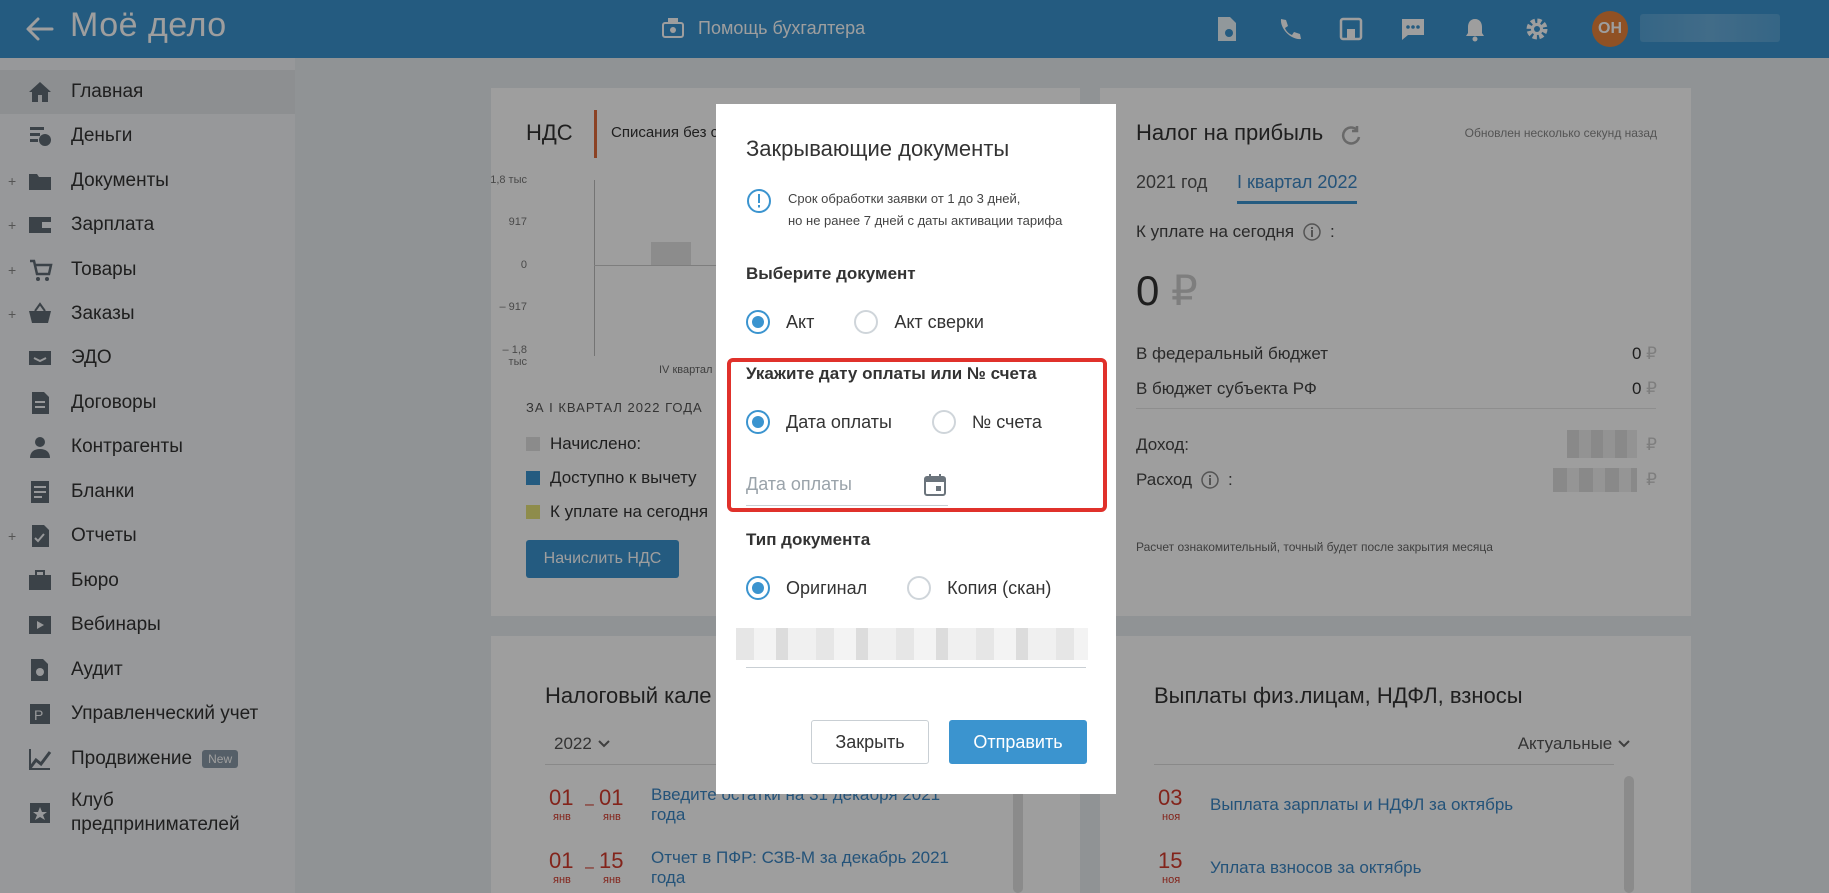  Describe the element at coordinates (894, 422) in the screenshot. I see `payment-radio-group: Дата оплаты № счета` at that location.